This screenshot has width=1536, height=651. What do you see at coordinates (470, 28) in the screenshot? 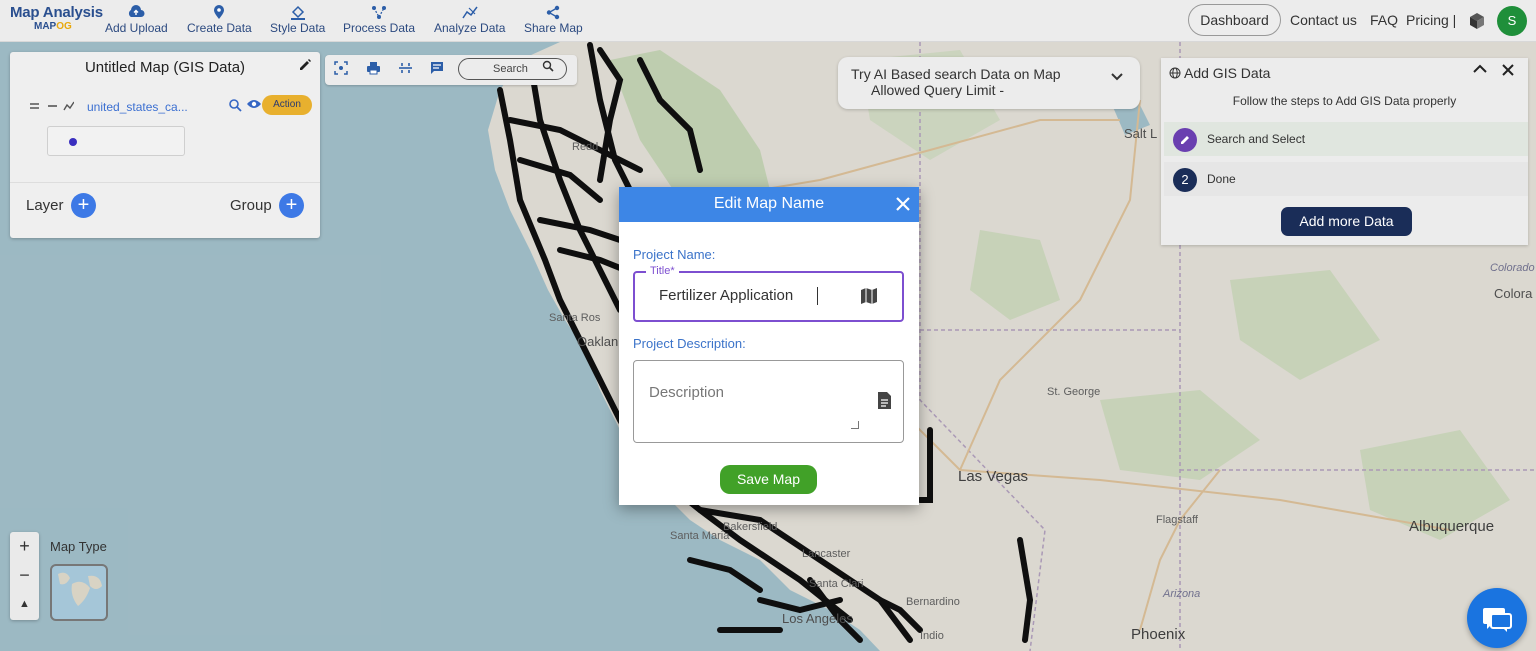
I see `nav-label: Analyze Data` at bounding box center [470, 28].